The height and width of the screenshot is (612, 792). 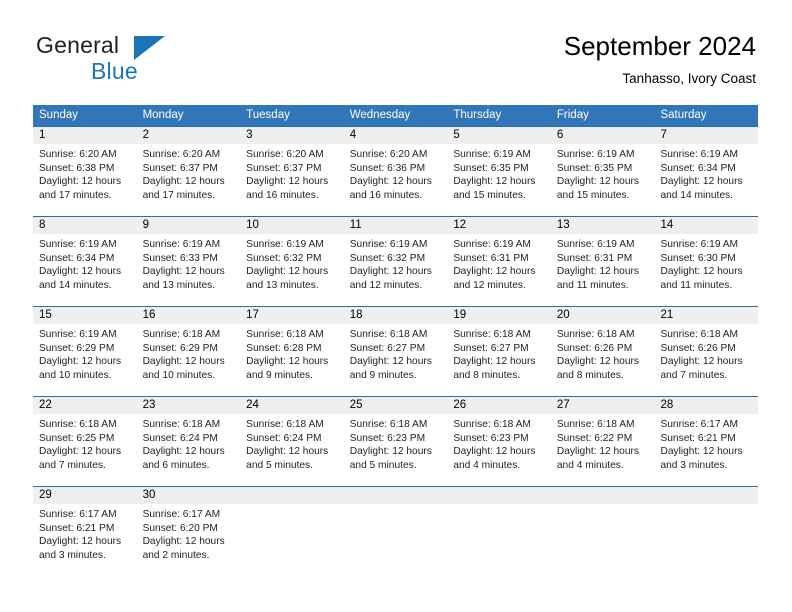 I want to click on location-subtitle: Tanhasso, Ivory Coast, so click(x=689, y=78).